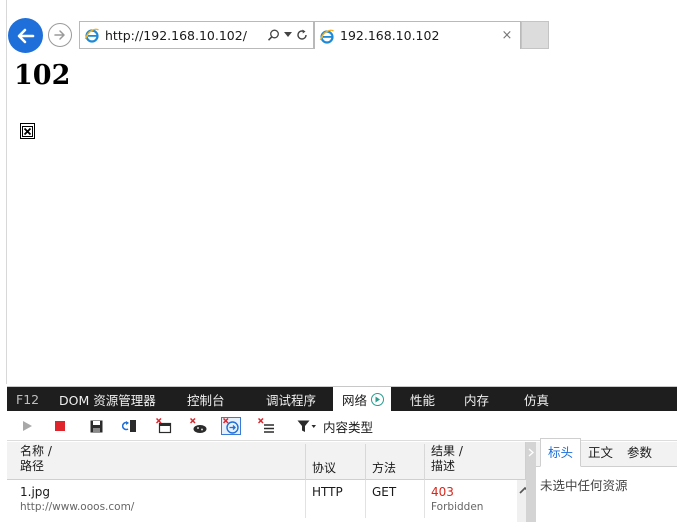 The image size is (677, 522). I want to click on browser-tab: 192.168.10.102 ×, so click(417, 35).